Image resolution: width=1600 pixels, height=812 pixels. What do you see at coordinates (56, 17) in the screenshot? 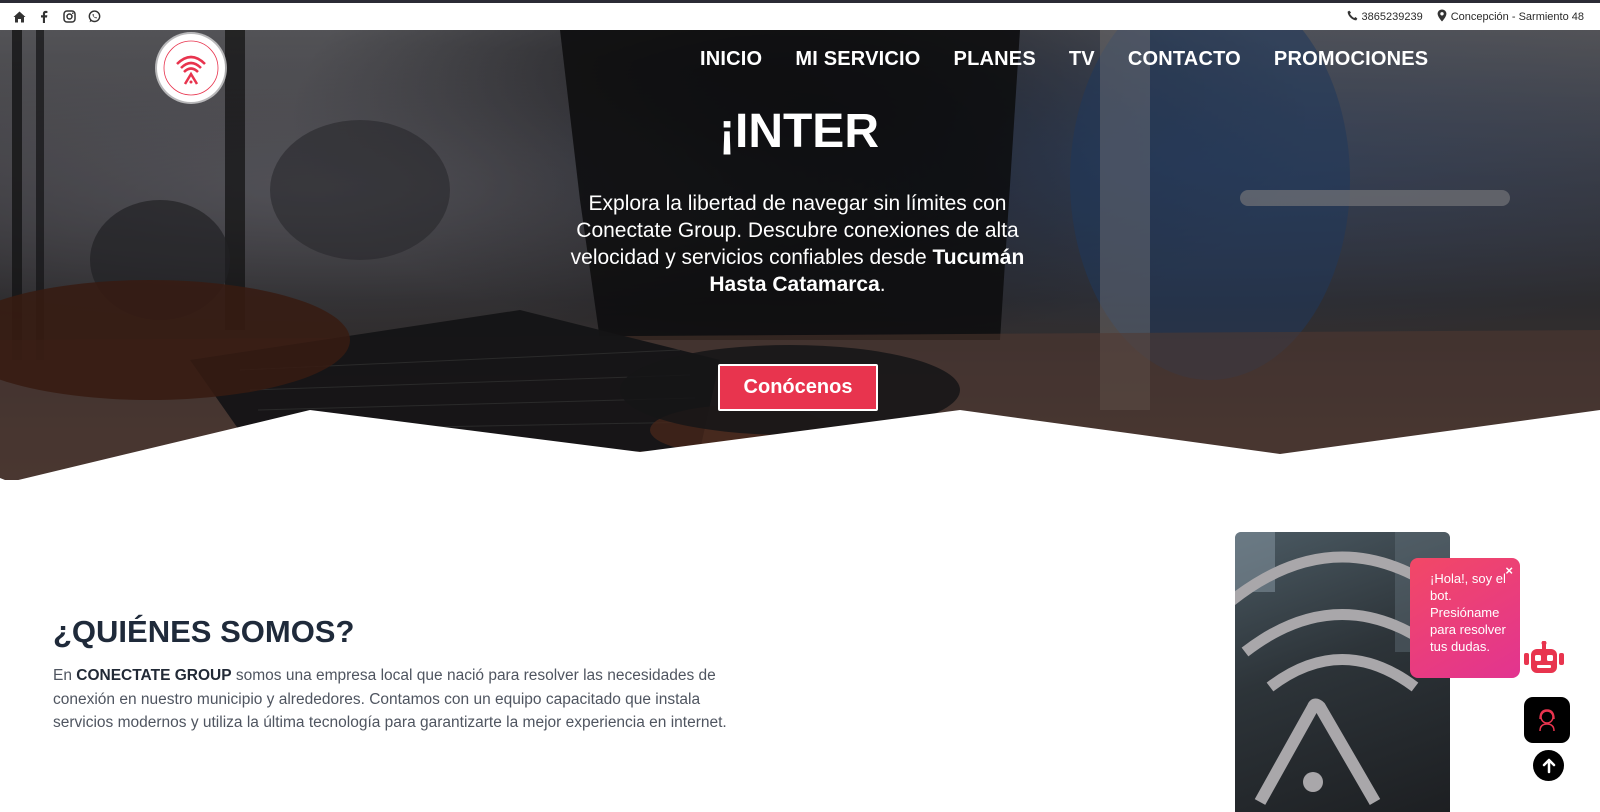
I see `social-links` at bounding box center [56, 17].